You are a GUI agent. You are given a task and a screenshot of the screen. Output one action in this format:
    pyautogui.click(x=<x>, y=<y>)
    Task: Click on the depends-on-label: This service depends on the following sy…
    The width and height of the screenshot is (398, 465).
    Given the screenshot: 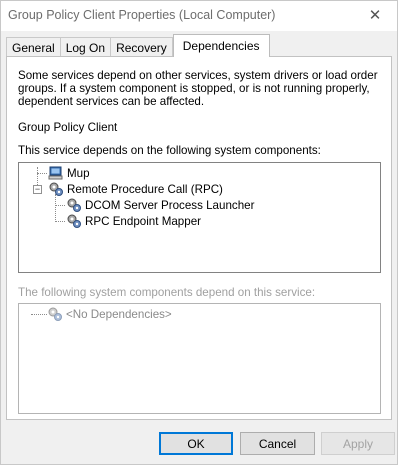 What is the action you would take?
    pyautogui.click(x=169, y=150)
    